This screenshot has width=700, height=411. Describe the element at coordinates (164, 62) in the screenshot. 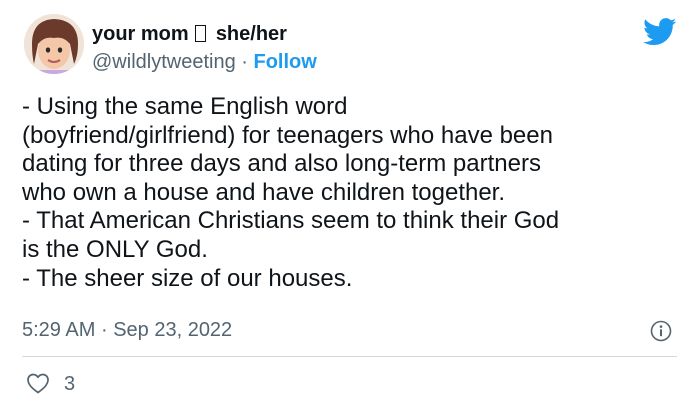

I see `handle: @wildlytweeting` at that location.